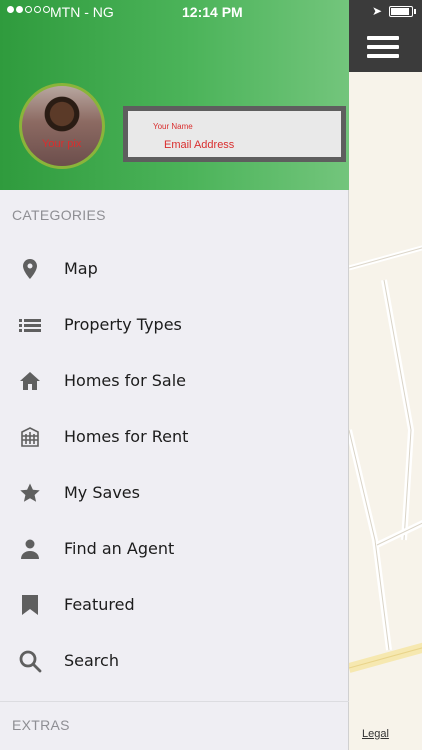 The height and width of the screenshot is (750, 422). What do you see at coordinates (30, 549) in the screenshot?
I see `person-icon` at bounding box center [30, 549].